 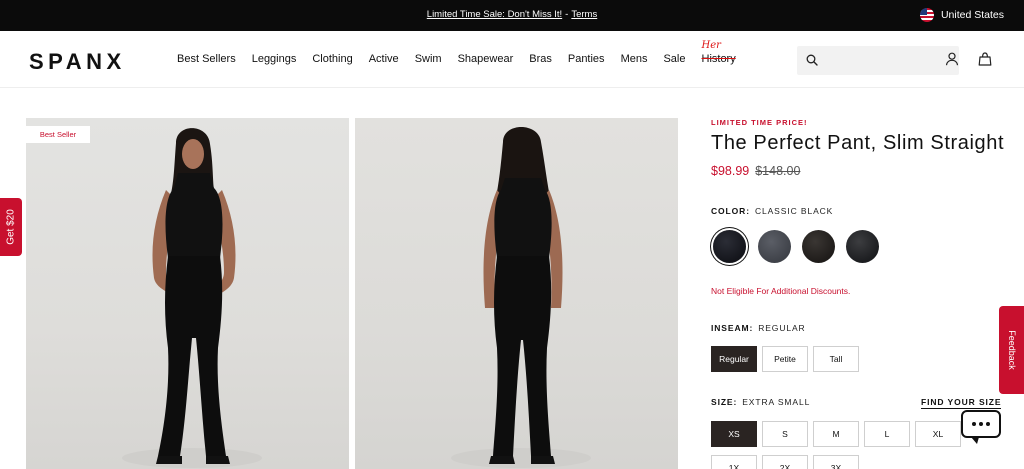 I want to click on promo-text: Limited Time Sale: Don't Miss It! - Terms, so click(x=512, y=14).